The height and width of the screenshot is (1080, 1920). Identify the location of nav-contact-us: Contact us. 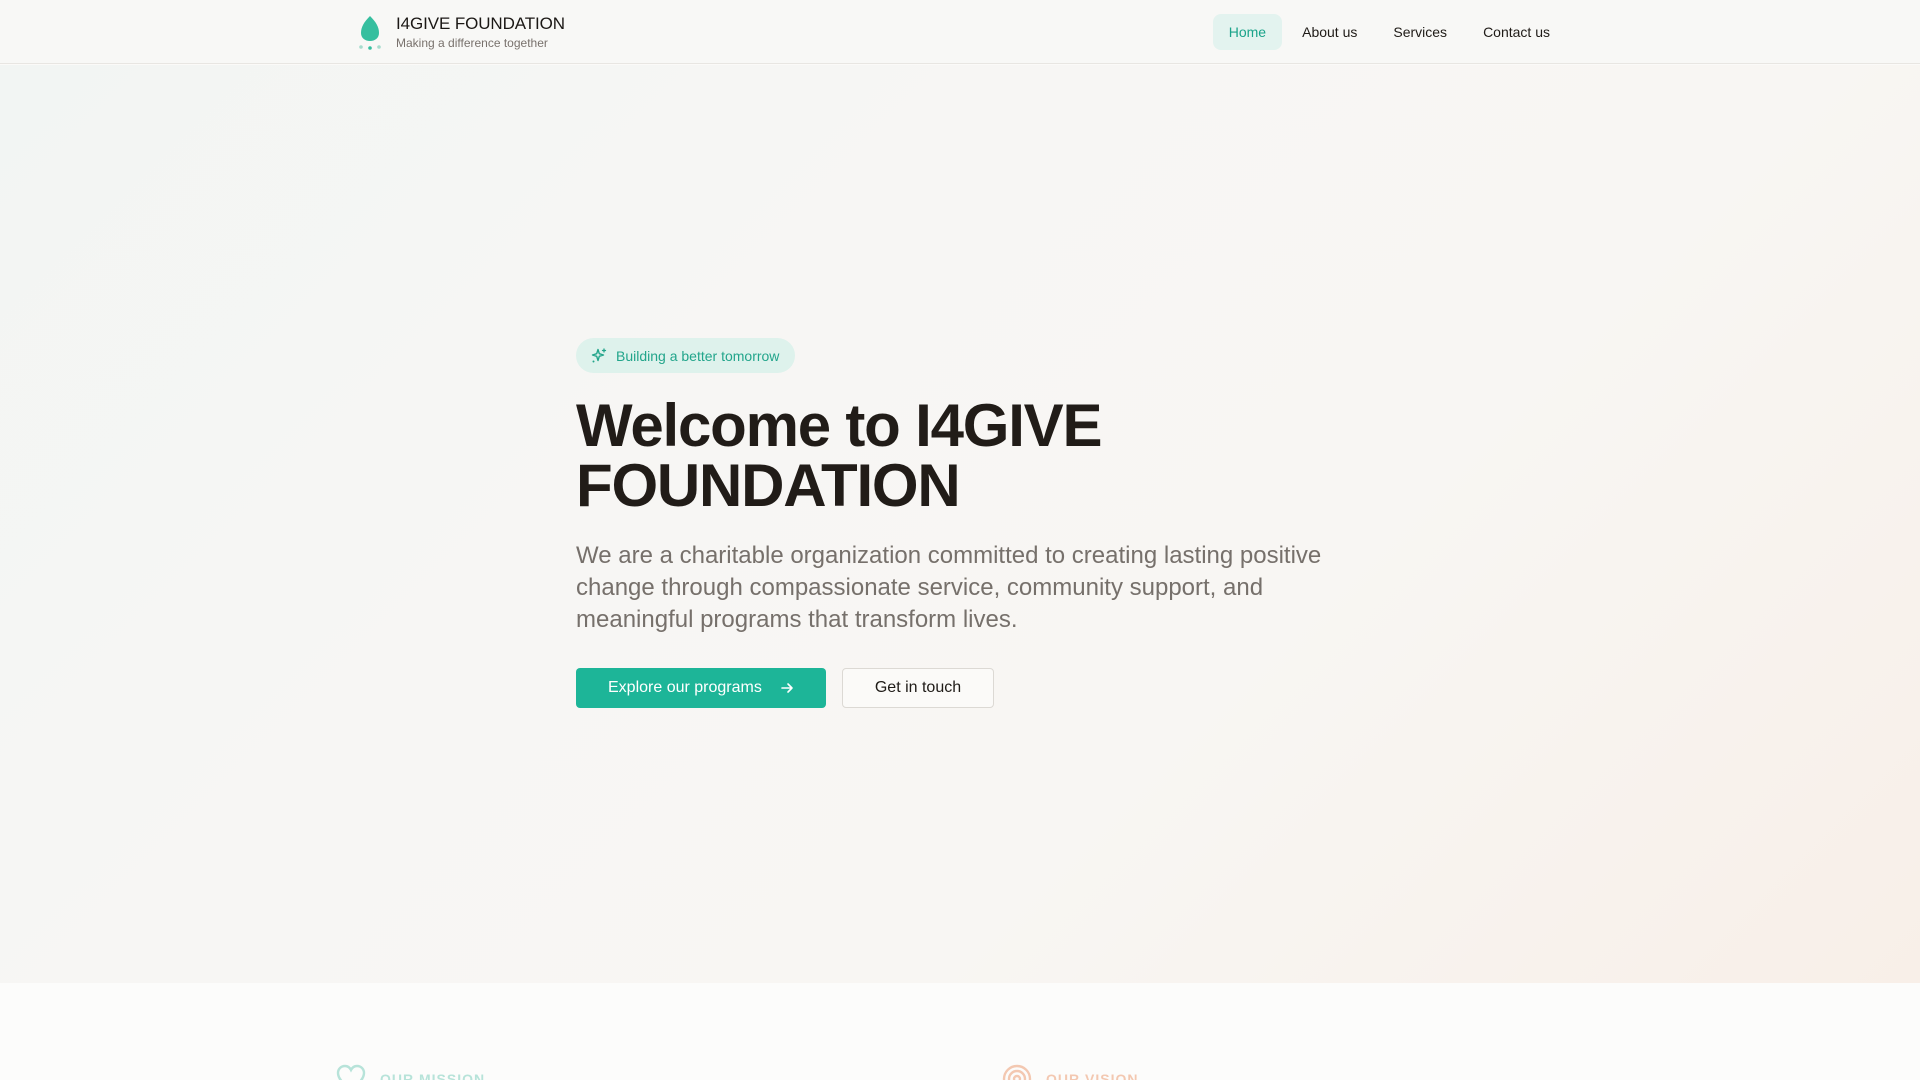
(1516, 32).